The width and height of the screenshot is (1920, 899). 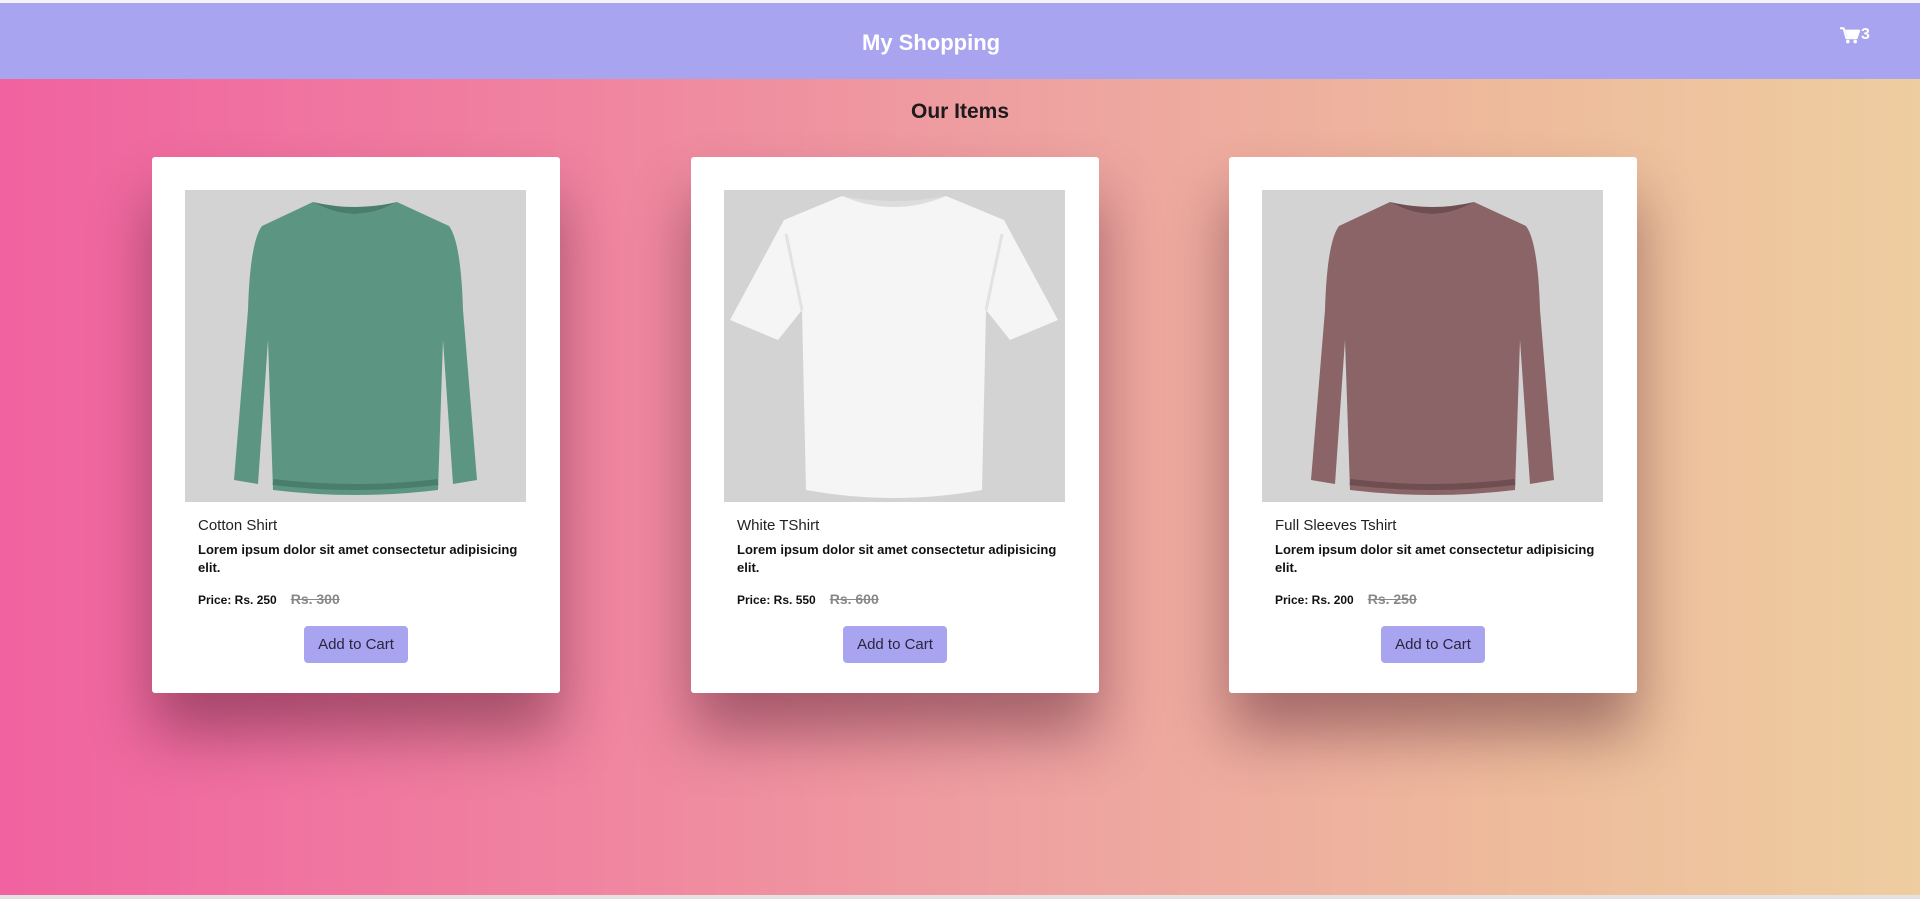 What do you see at coordinates (1392, 599) in the screenshot?
I see `product-old-price: Rs. 250` at bounding box center [1392, 599].